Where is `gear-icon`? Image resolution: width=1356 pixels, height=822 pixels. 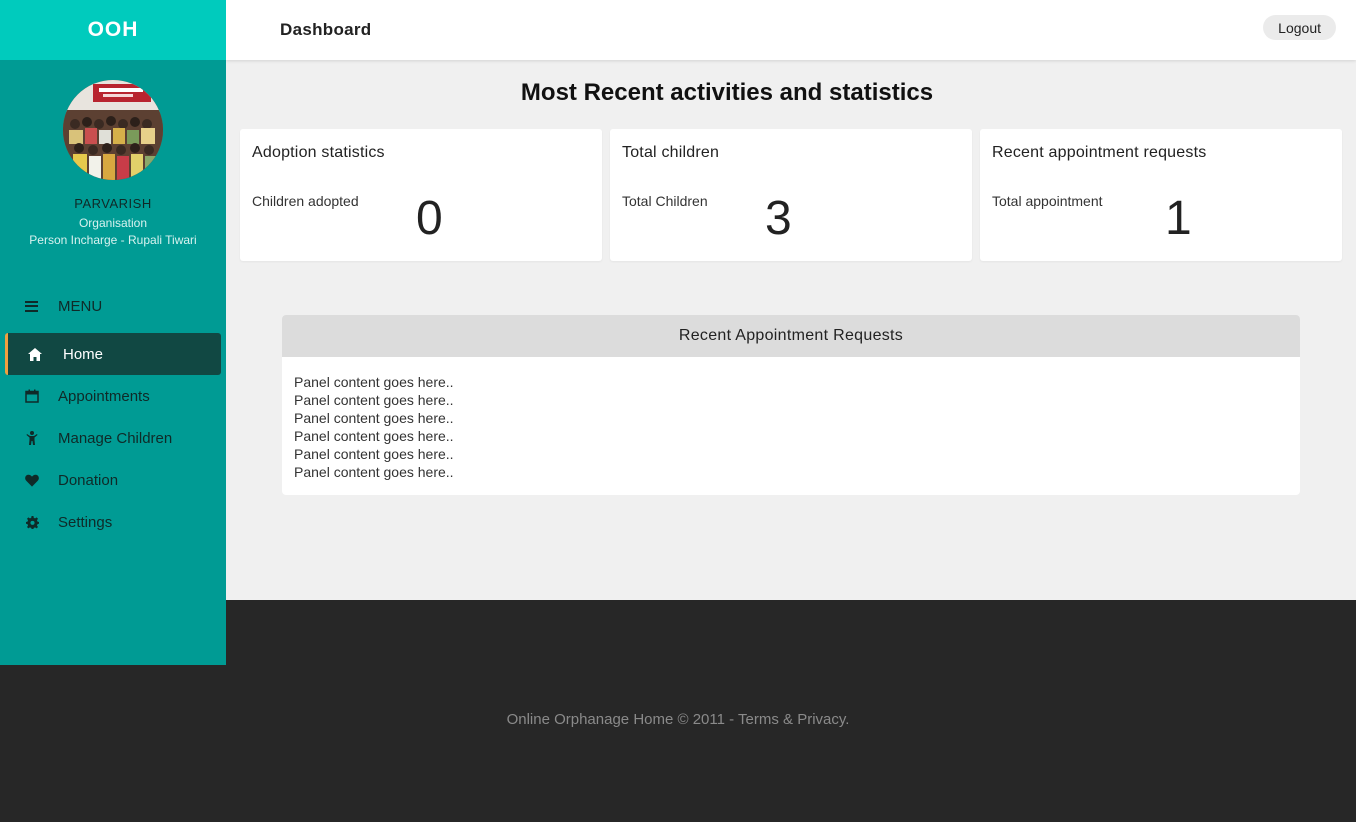
gear-icon is located at coordinates (32, 522).